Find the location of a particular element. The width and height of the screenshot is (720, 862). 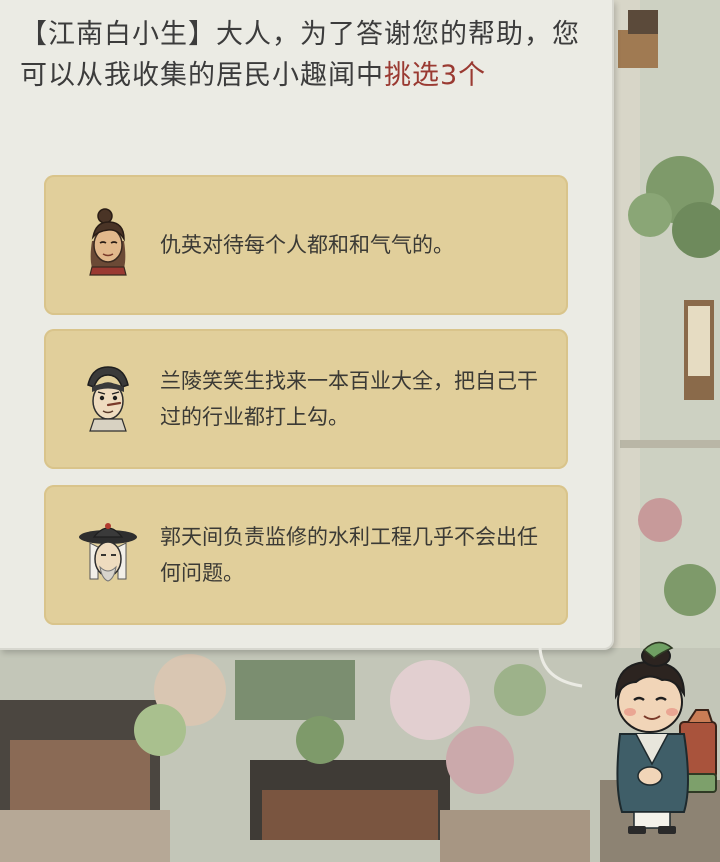

dialog-message: 【江南白小生】大人，为了答谢您的帮助，您可以从我收集的居民小趣闻中挑选3个 is located at coordinates (309, 55).